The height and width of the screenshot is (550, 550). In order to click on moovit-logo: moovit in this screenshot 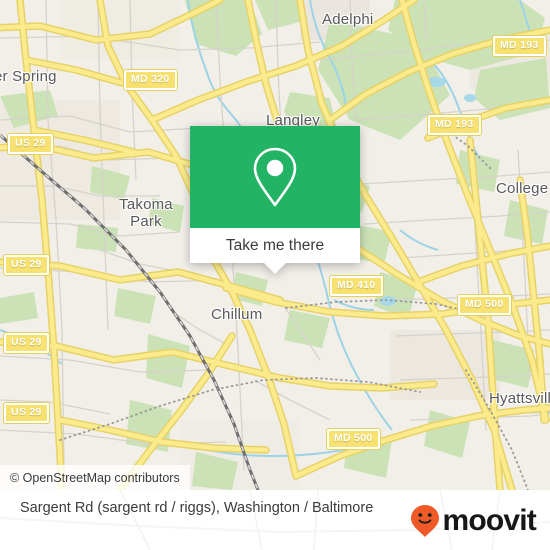, I will do `click(473, 521)`.